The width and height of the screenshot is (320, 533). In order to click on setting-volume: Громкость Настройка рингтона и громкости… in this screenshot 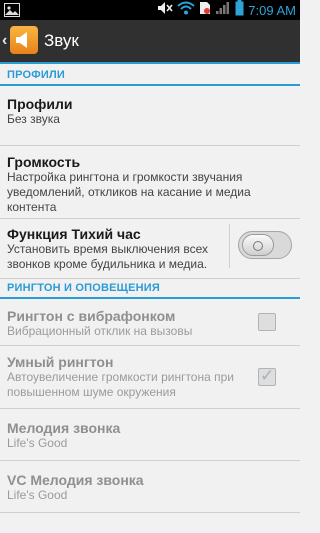, I will do `click(150, 182)`.